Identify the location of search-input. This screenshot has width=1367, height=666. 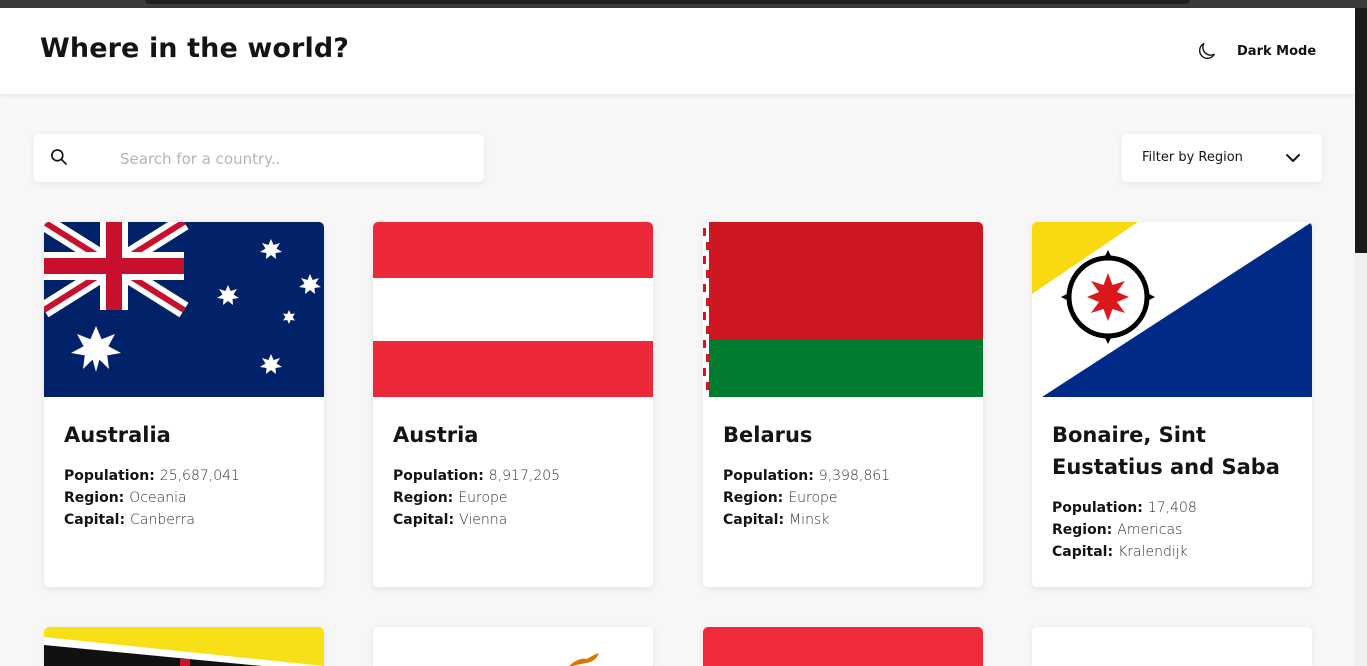
(300, 159).